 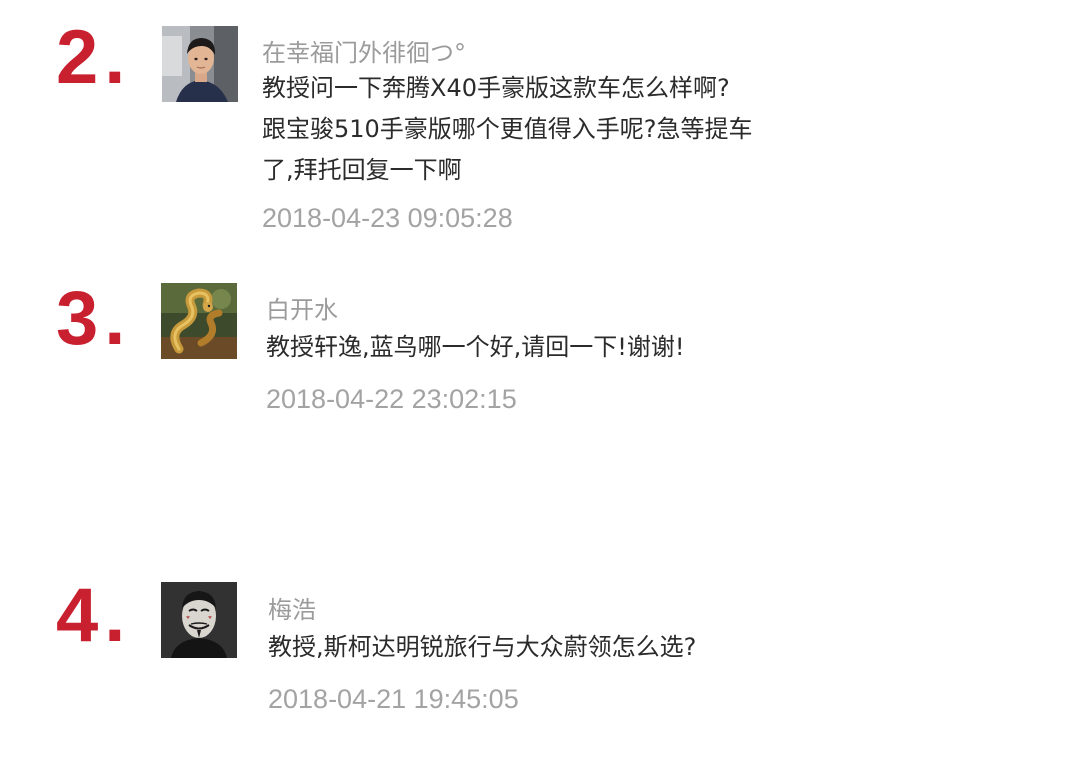 I want to click on comment-timestamp: 2018-04-21 19:45:05, so click(x=393, y=699).